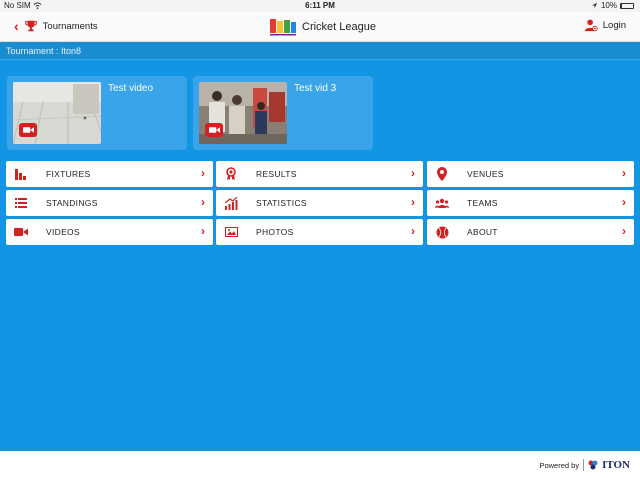  I want to click on tournament-name: Tournament : Iton8, so click(44, 51).